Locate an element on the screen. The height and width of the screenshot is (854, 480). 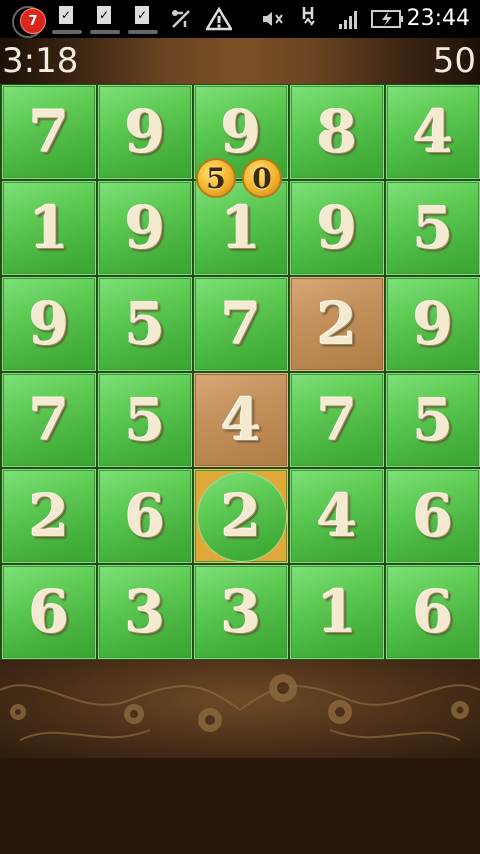
score-coin: 0 is located at coordinates (262, 178).